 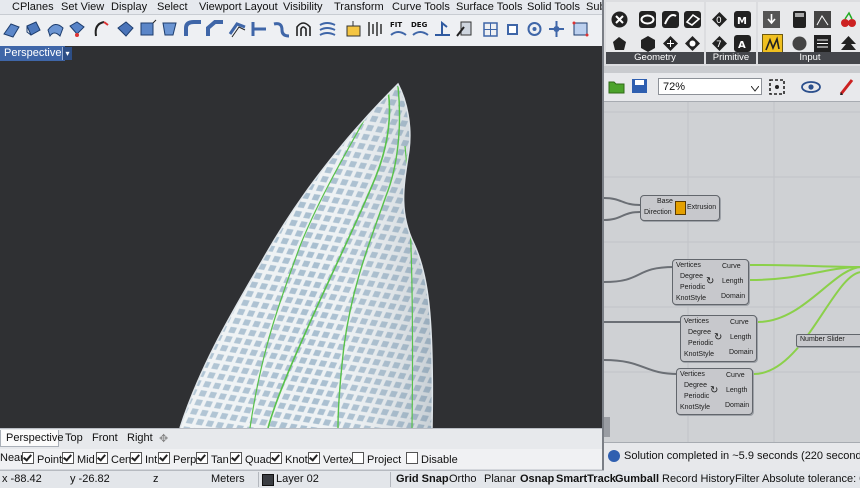 I want to click on close-param-icon, so click(x=619, y=19).